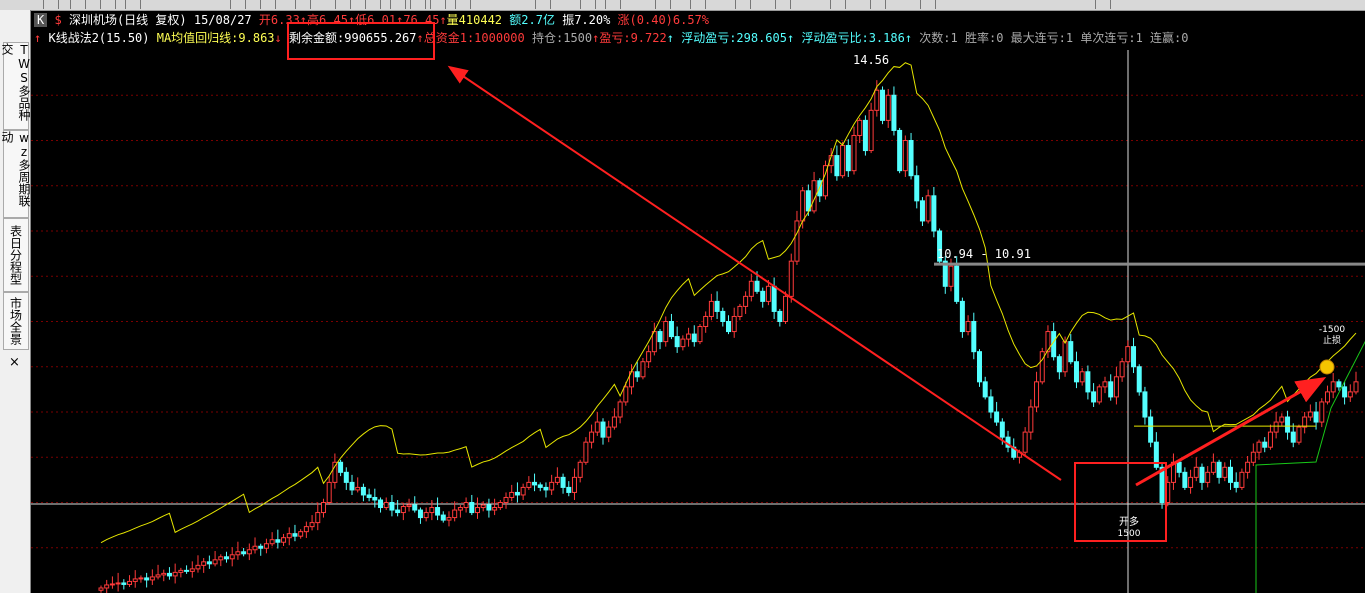  What do you see at coordinates (1042, 38) in the screenshot?
I see `max-loss-streak: 最大连亏:1` at bounding box center [1042, 38].